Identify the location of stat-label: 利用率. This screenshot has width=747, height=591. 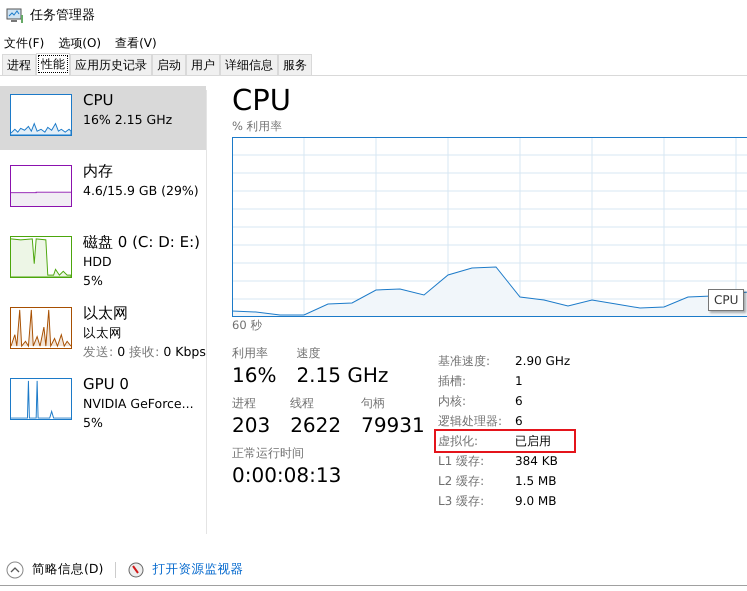
(250, 352).